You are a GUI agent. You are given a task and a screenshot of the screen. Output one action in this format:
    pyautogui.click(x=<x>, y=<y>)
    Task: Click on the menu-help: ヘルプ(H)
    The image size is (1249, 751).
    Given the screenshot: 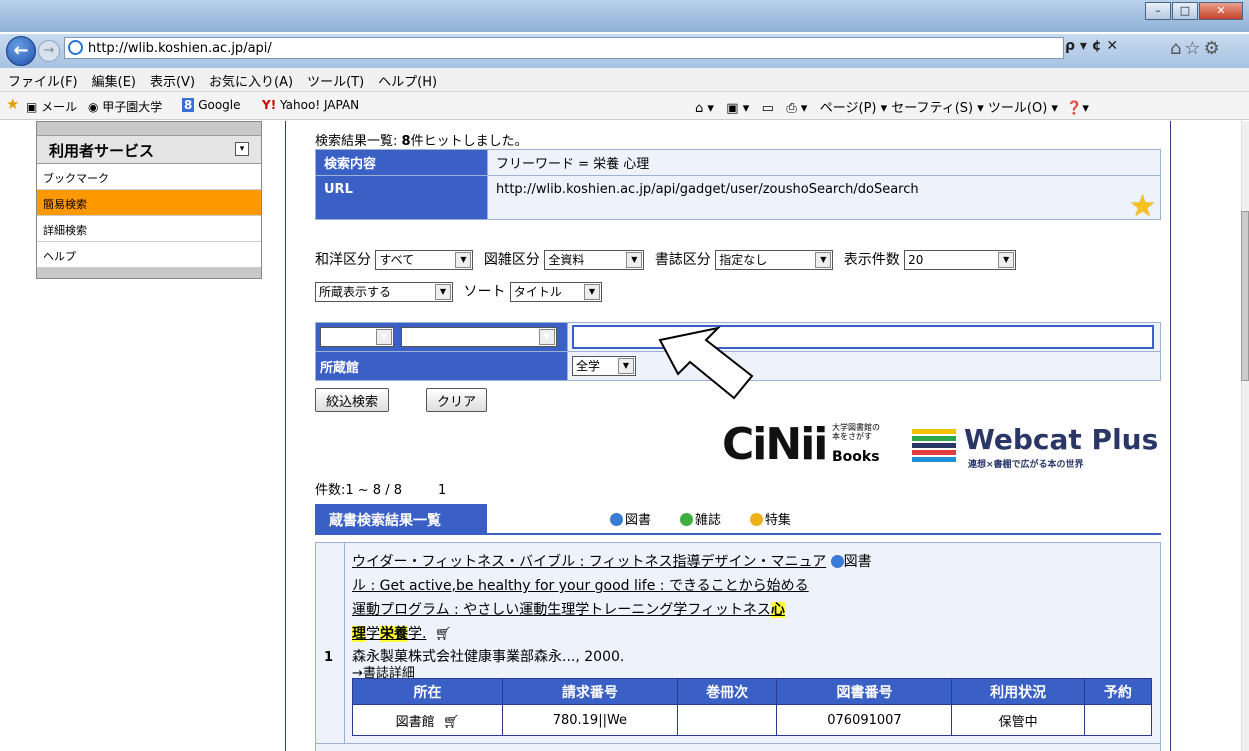 What is the action you would take?
    pyautogui.click(x=406, y=79)
    